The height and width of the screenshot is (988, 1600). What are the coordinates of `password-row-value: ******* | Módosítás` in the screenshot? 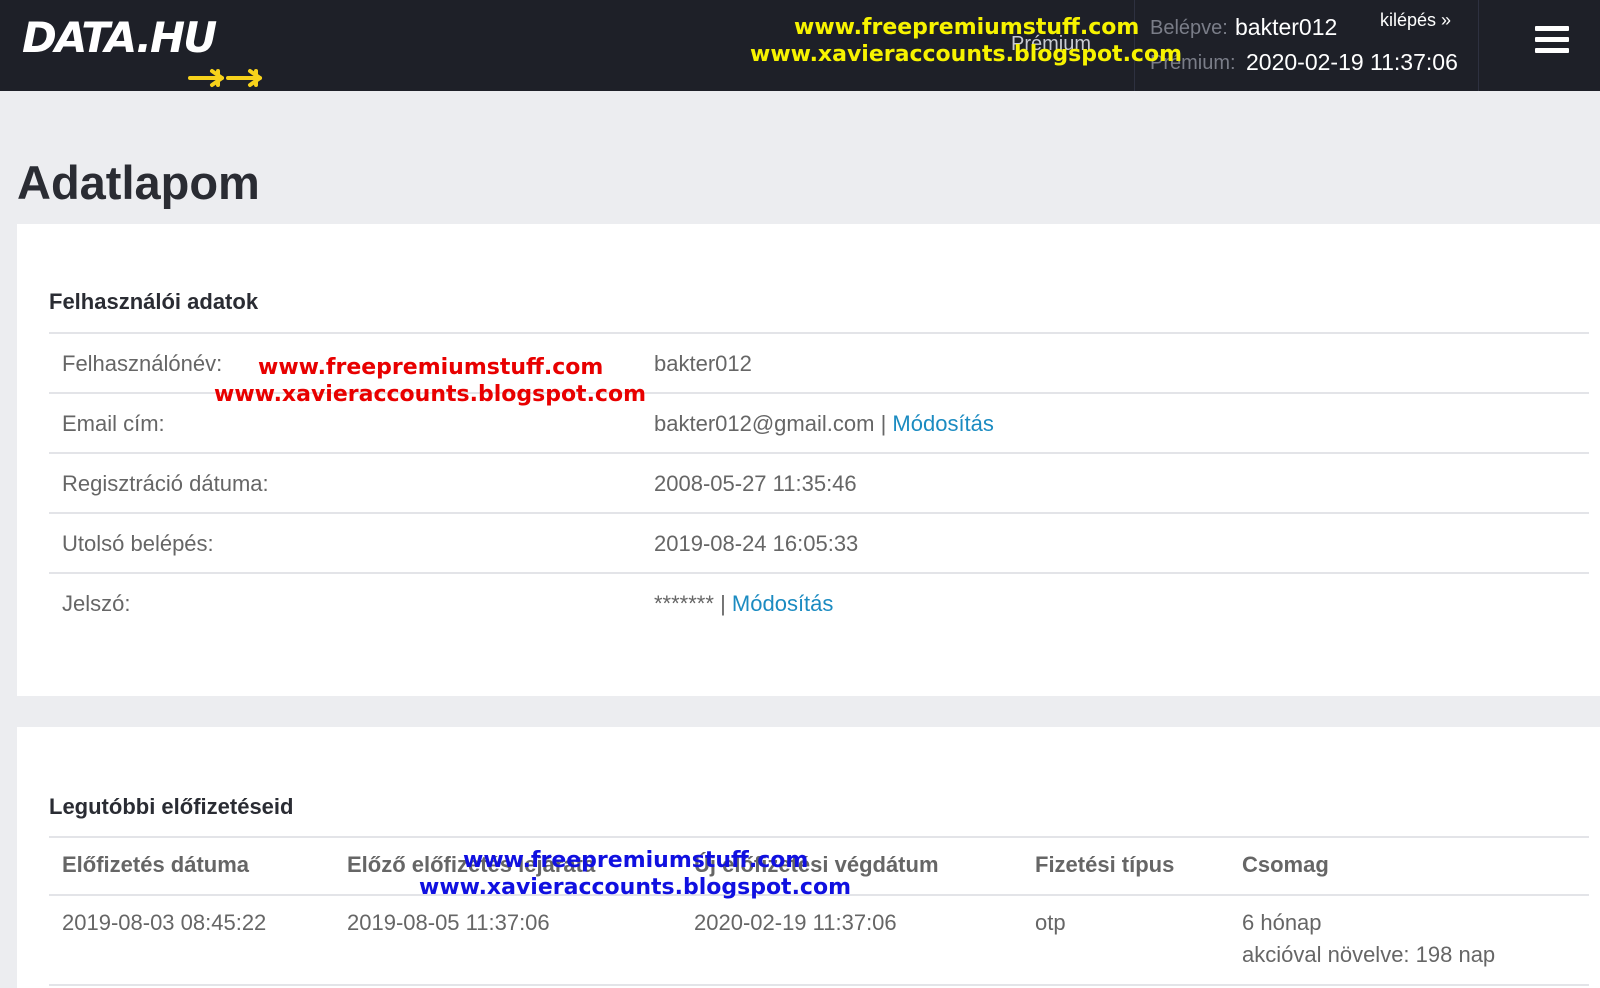 It's located at (743, 604).